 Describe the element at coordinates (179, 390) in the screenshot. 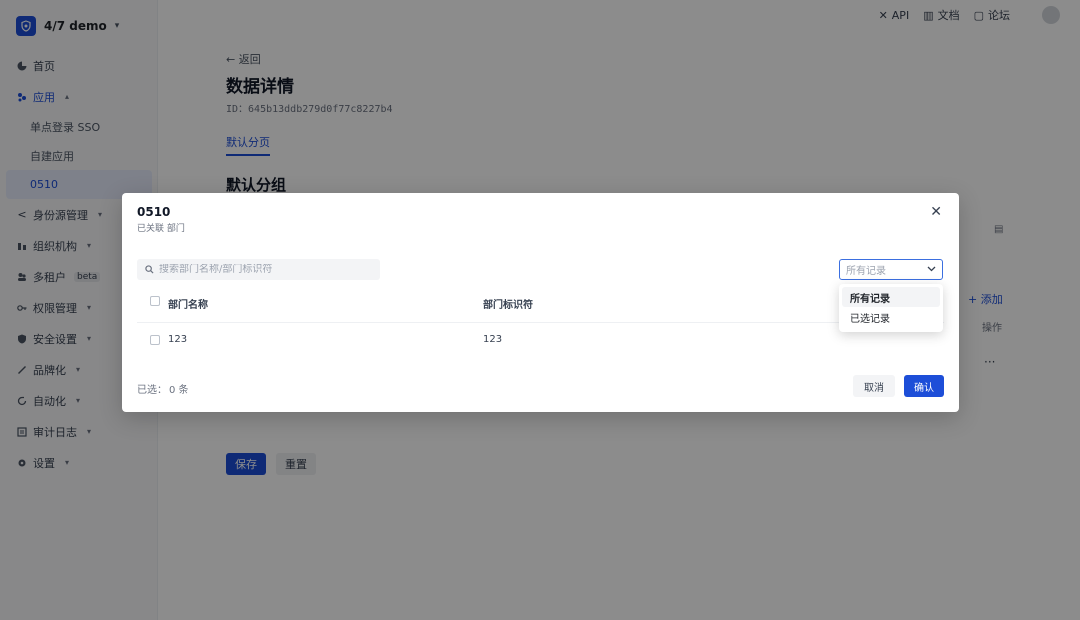

I see `selected-value: 0 条` at that location.